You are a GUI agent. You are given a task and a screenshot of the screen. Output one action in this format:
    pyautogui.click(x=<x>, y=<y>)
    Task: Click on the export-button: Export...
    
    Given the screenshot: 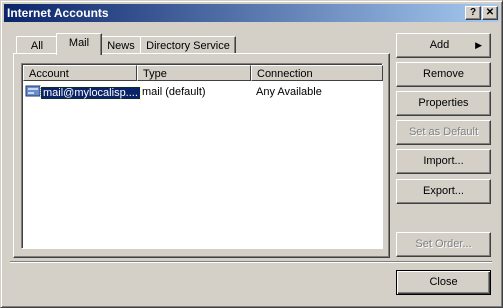 What is the action you would take?
    pyautogui.click(x=443, y=191)
    